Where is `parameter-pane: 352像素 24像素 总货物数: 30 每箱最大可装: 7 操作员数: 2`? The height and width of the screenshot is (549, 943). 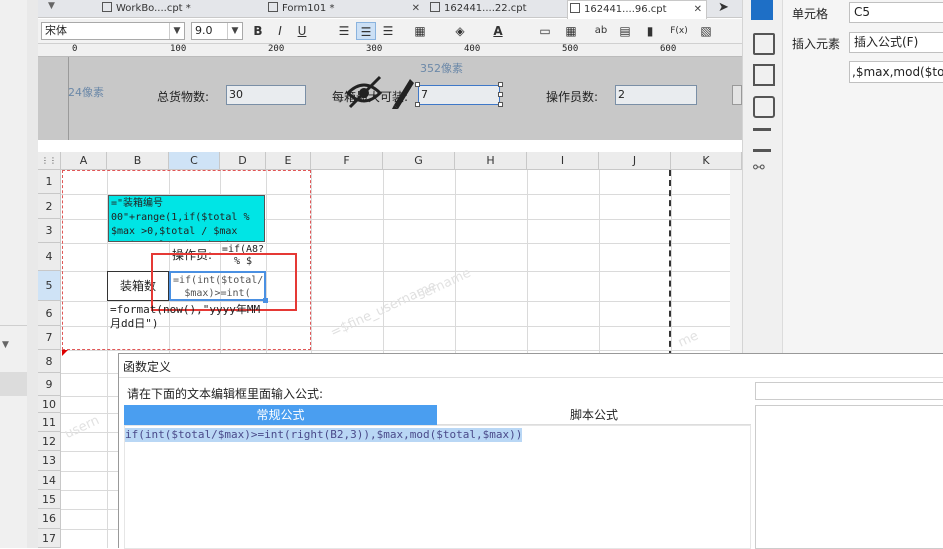
parameter-pane: 352像素 24像素 总货物数: 30 每箱最大可装: 7 操作员数: 2 is located at coordinates (390, 98).